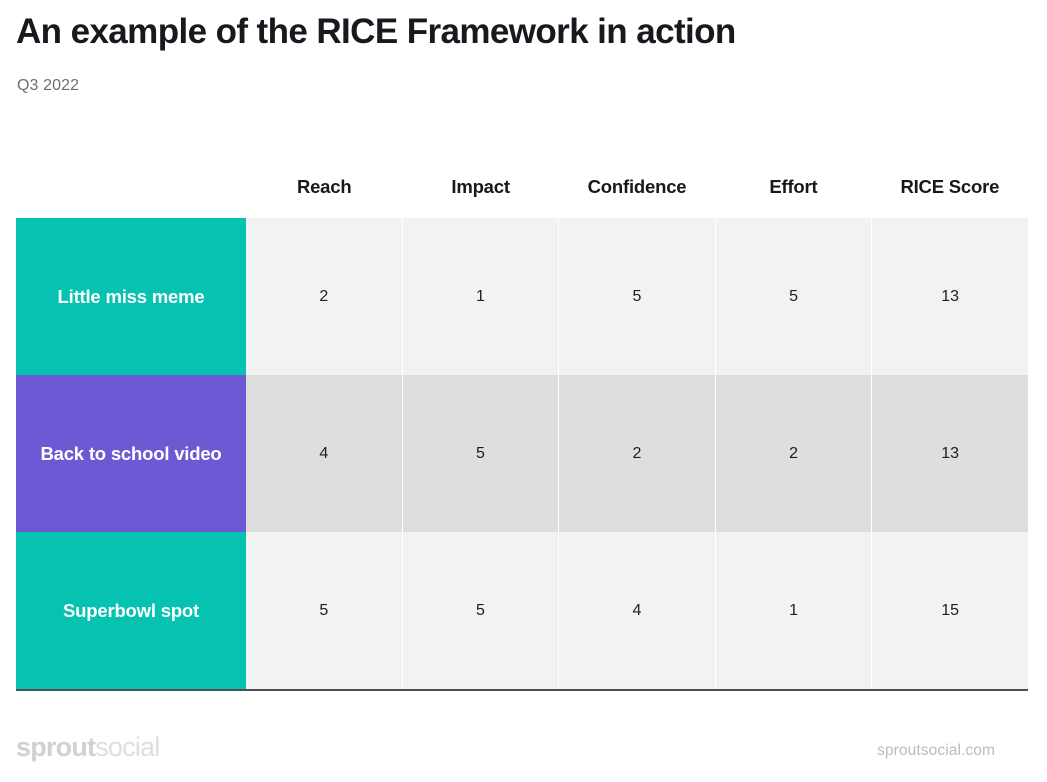 The width and height of the screenshot is (1047, 782). I want to click on footer-url: sproutsocial.com, so click(936, 750).